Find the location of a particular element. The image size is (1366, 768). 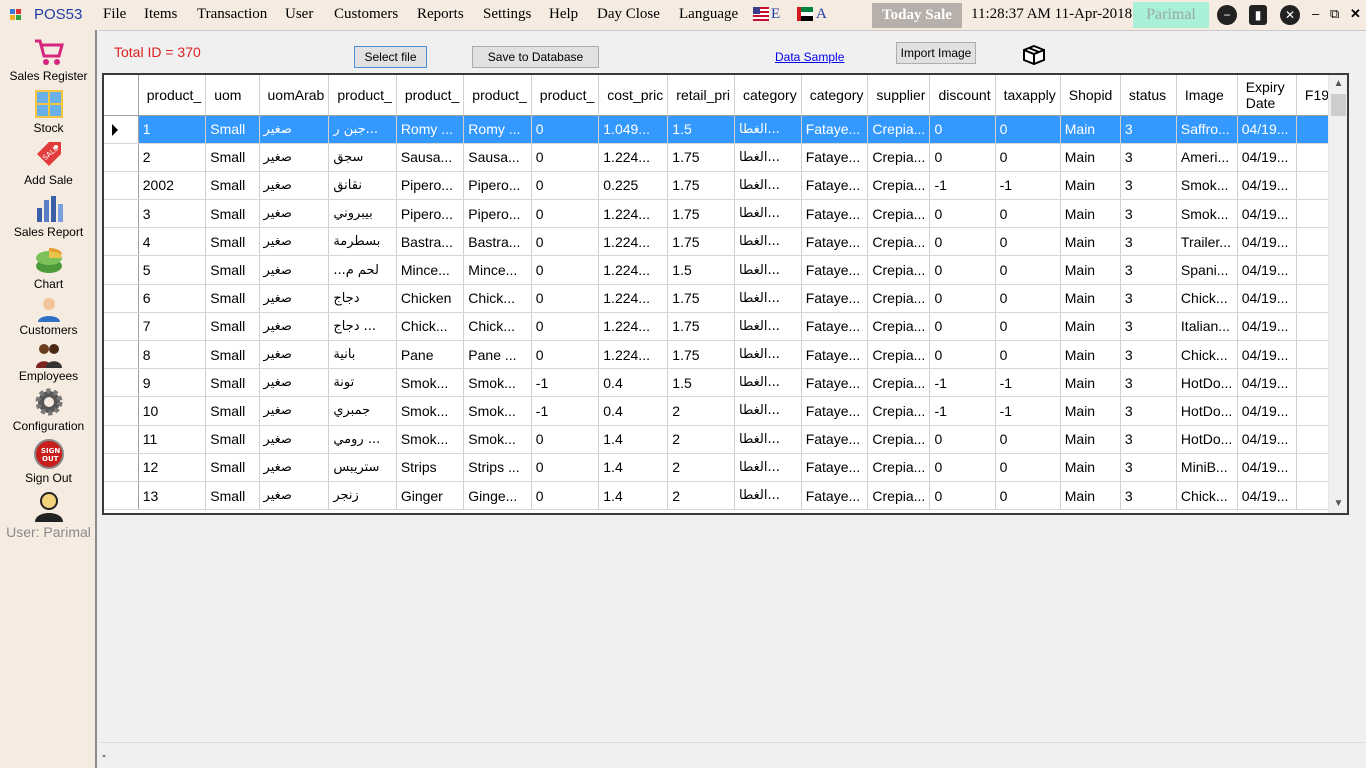

table-cell: Strips is located at coordinates (430, 467).